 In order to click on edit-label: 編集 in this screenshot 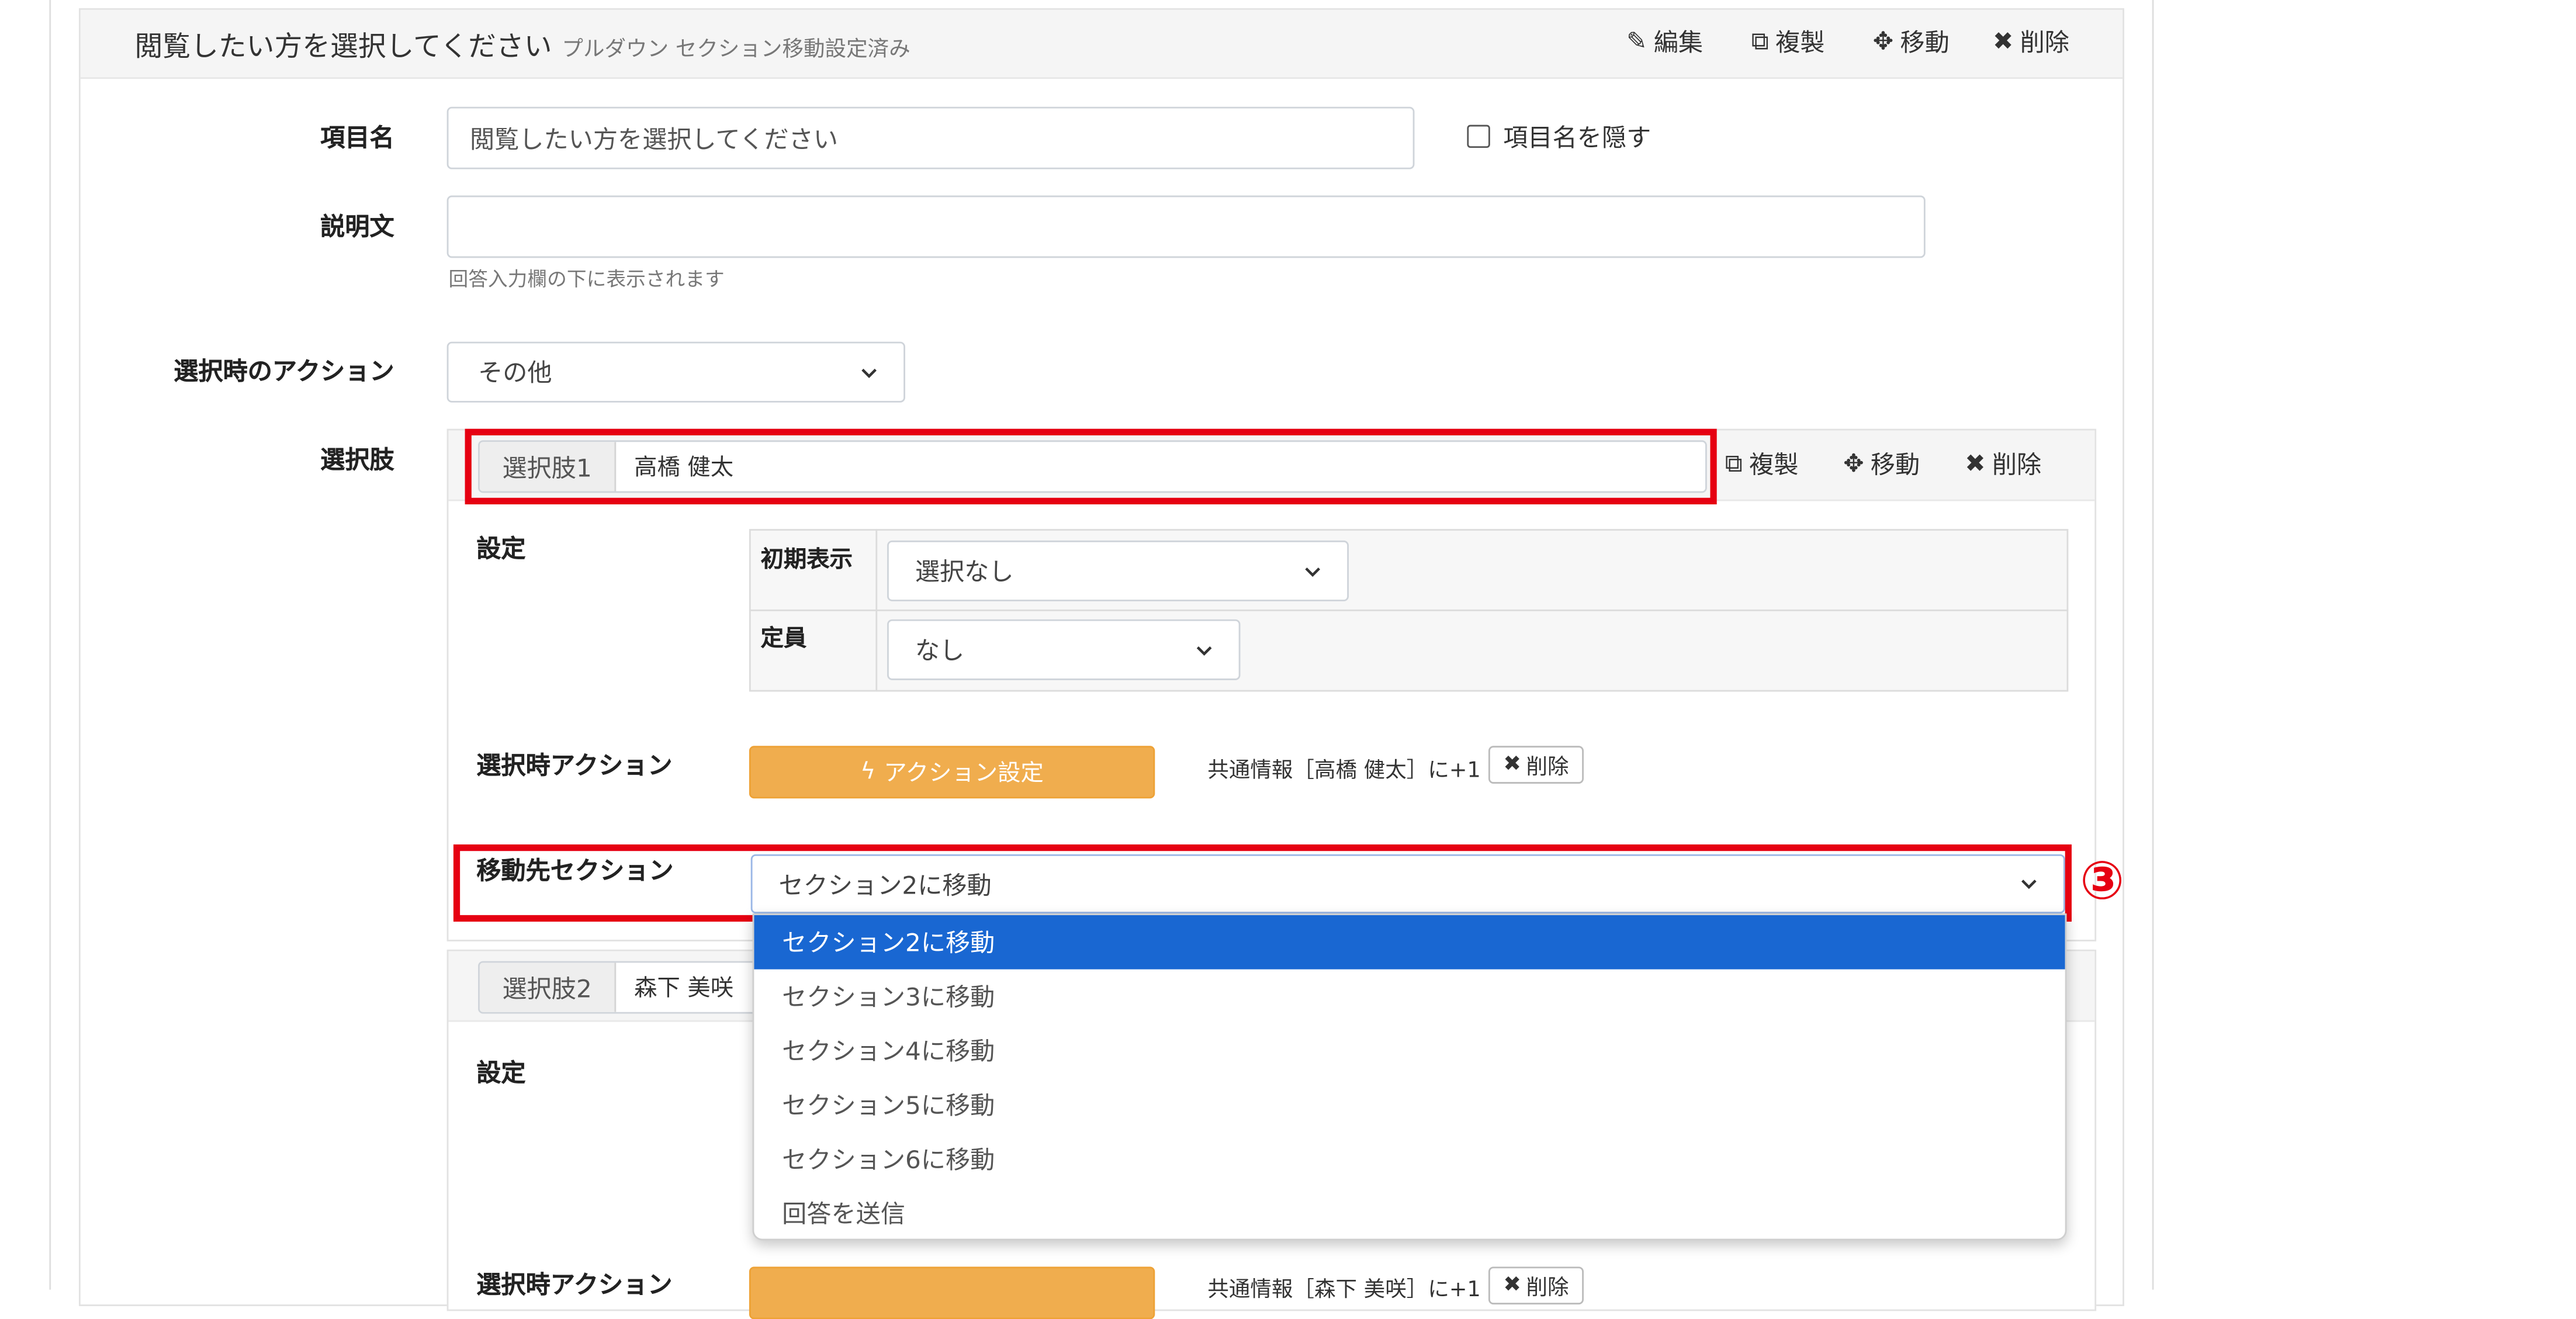, I will do `click(1678, 42)`.